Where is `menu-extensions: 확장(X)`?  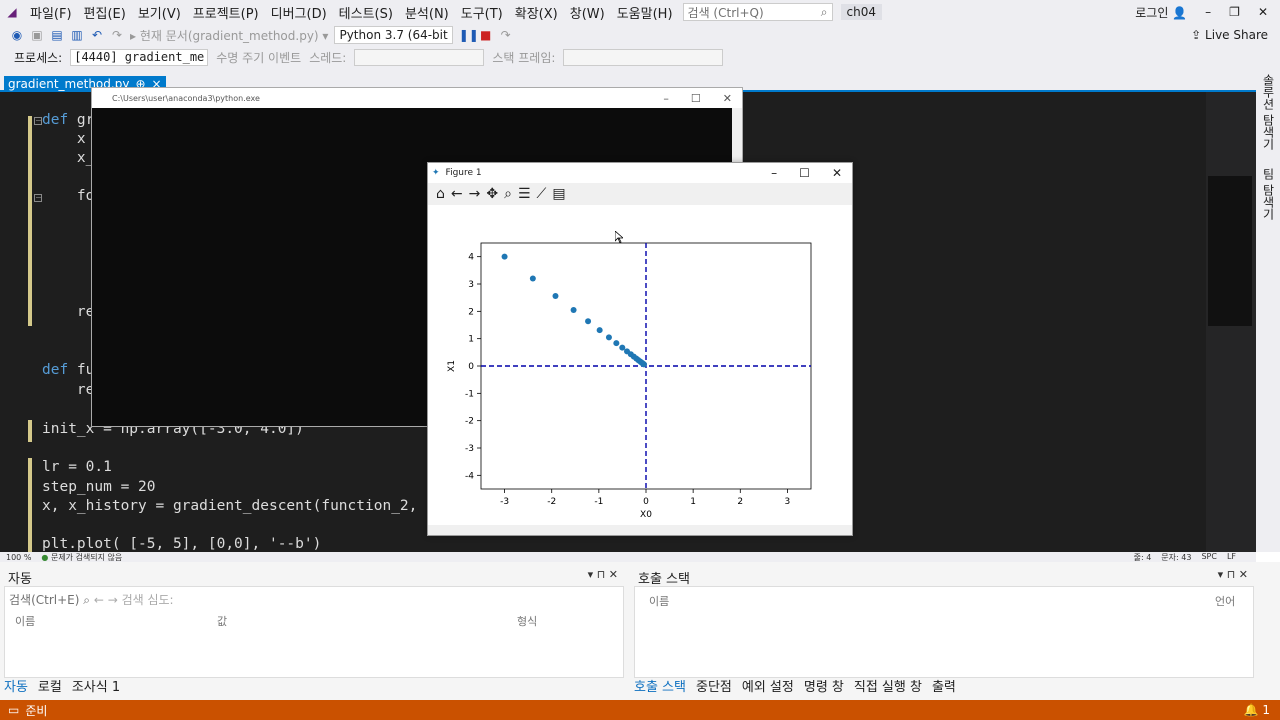 menu-extensions: 확장(X) is located at coordinates (536, 12).